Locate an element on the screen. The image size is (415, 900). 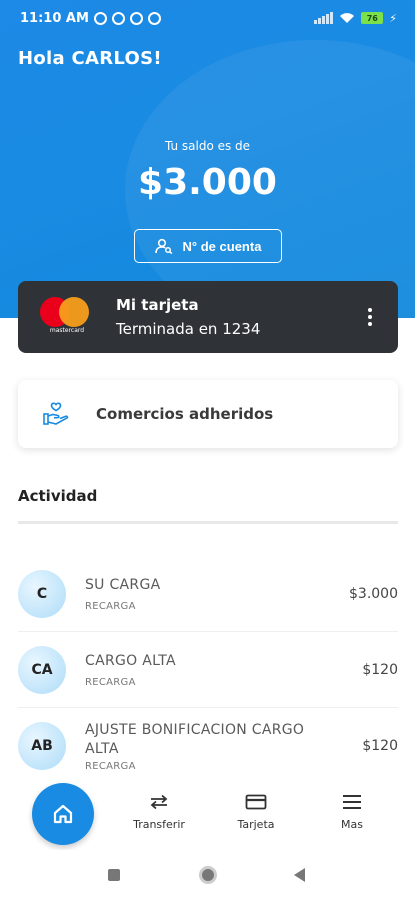
home-icon is located at coordinates (63, 814).